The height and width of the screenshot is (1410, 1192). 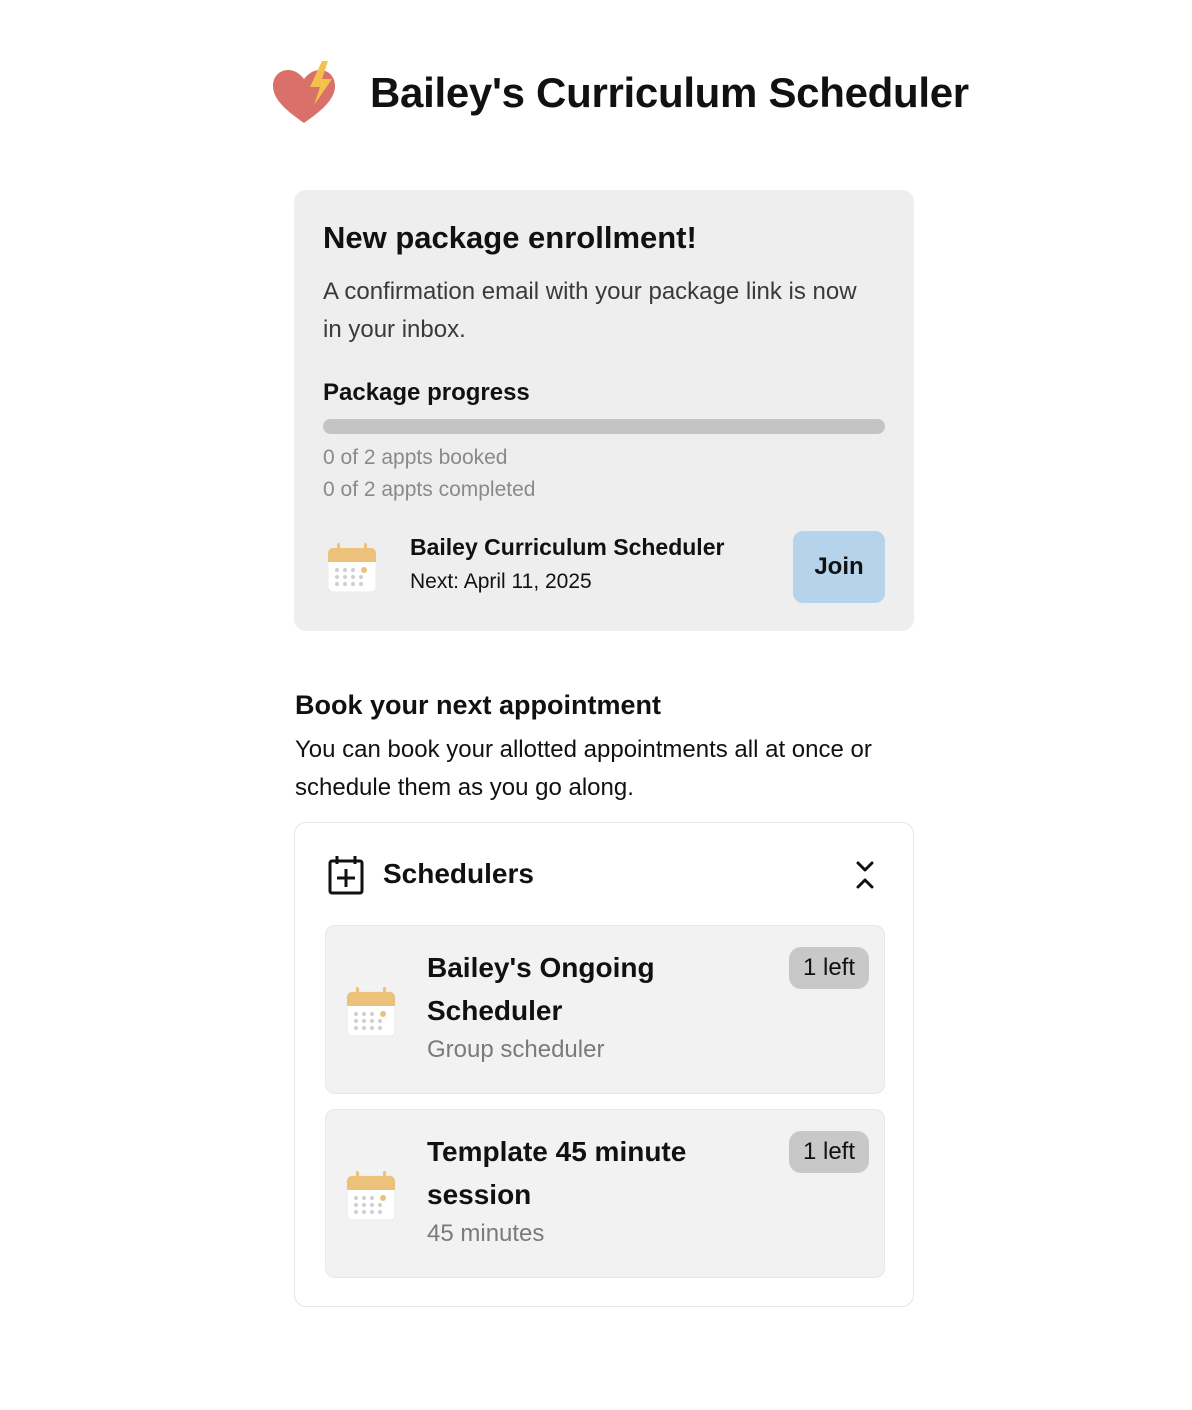 What do you see at coordinates (567, 547) in the screenshot?
I see `appointment-name: Bailey Curriculum Scheduler` at bounding box center [567, 547].